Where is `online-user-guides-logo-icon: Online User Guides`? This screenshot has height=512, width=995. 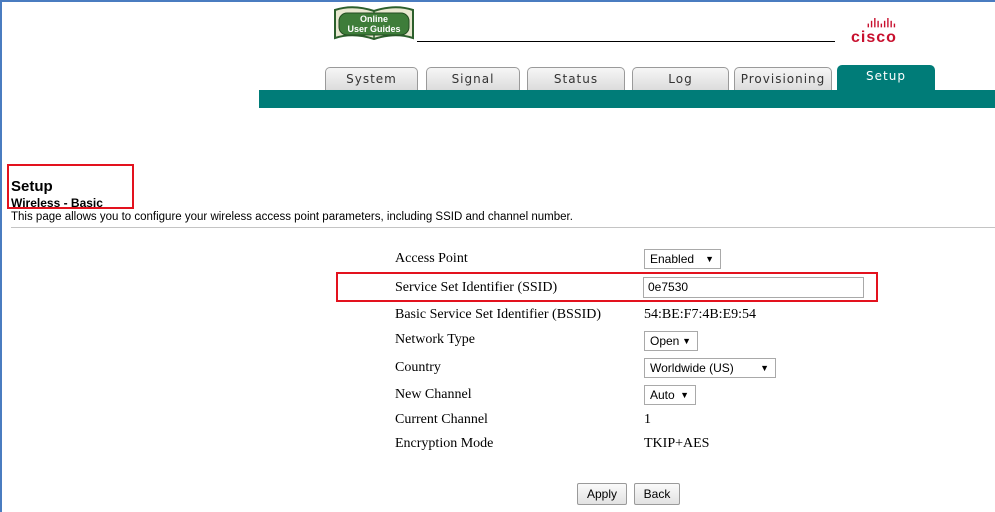
online-user-guides-logo-icon: Online User Guides is located at coordinates (374, 23).